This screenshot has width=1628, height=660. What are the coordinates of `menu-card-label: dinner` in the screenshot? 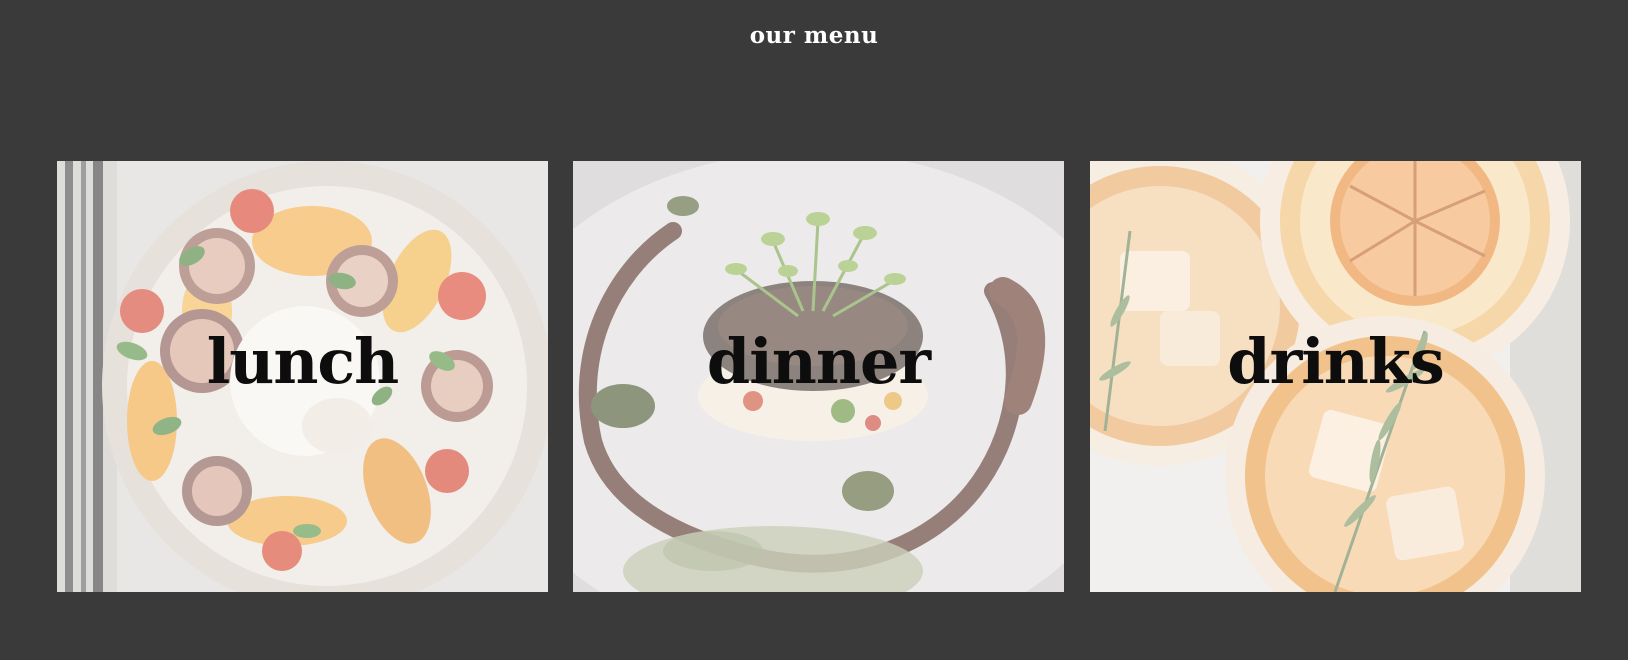 It's located at (818, 361).